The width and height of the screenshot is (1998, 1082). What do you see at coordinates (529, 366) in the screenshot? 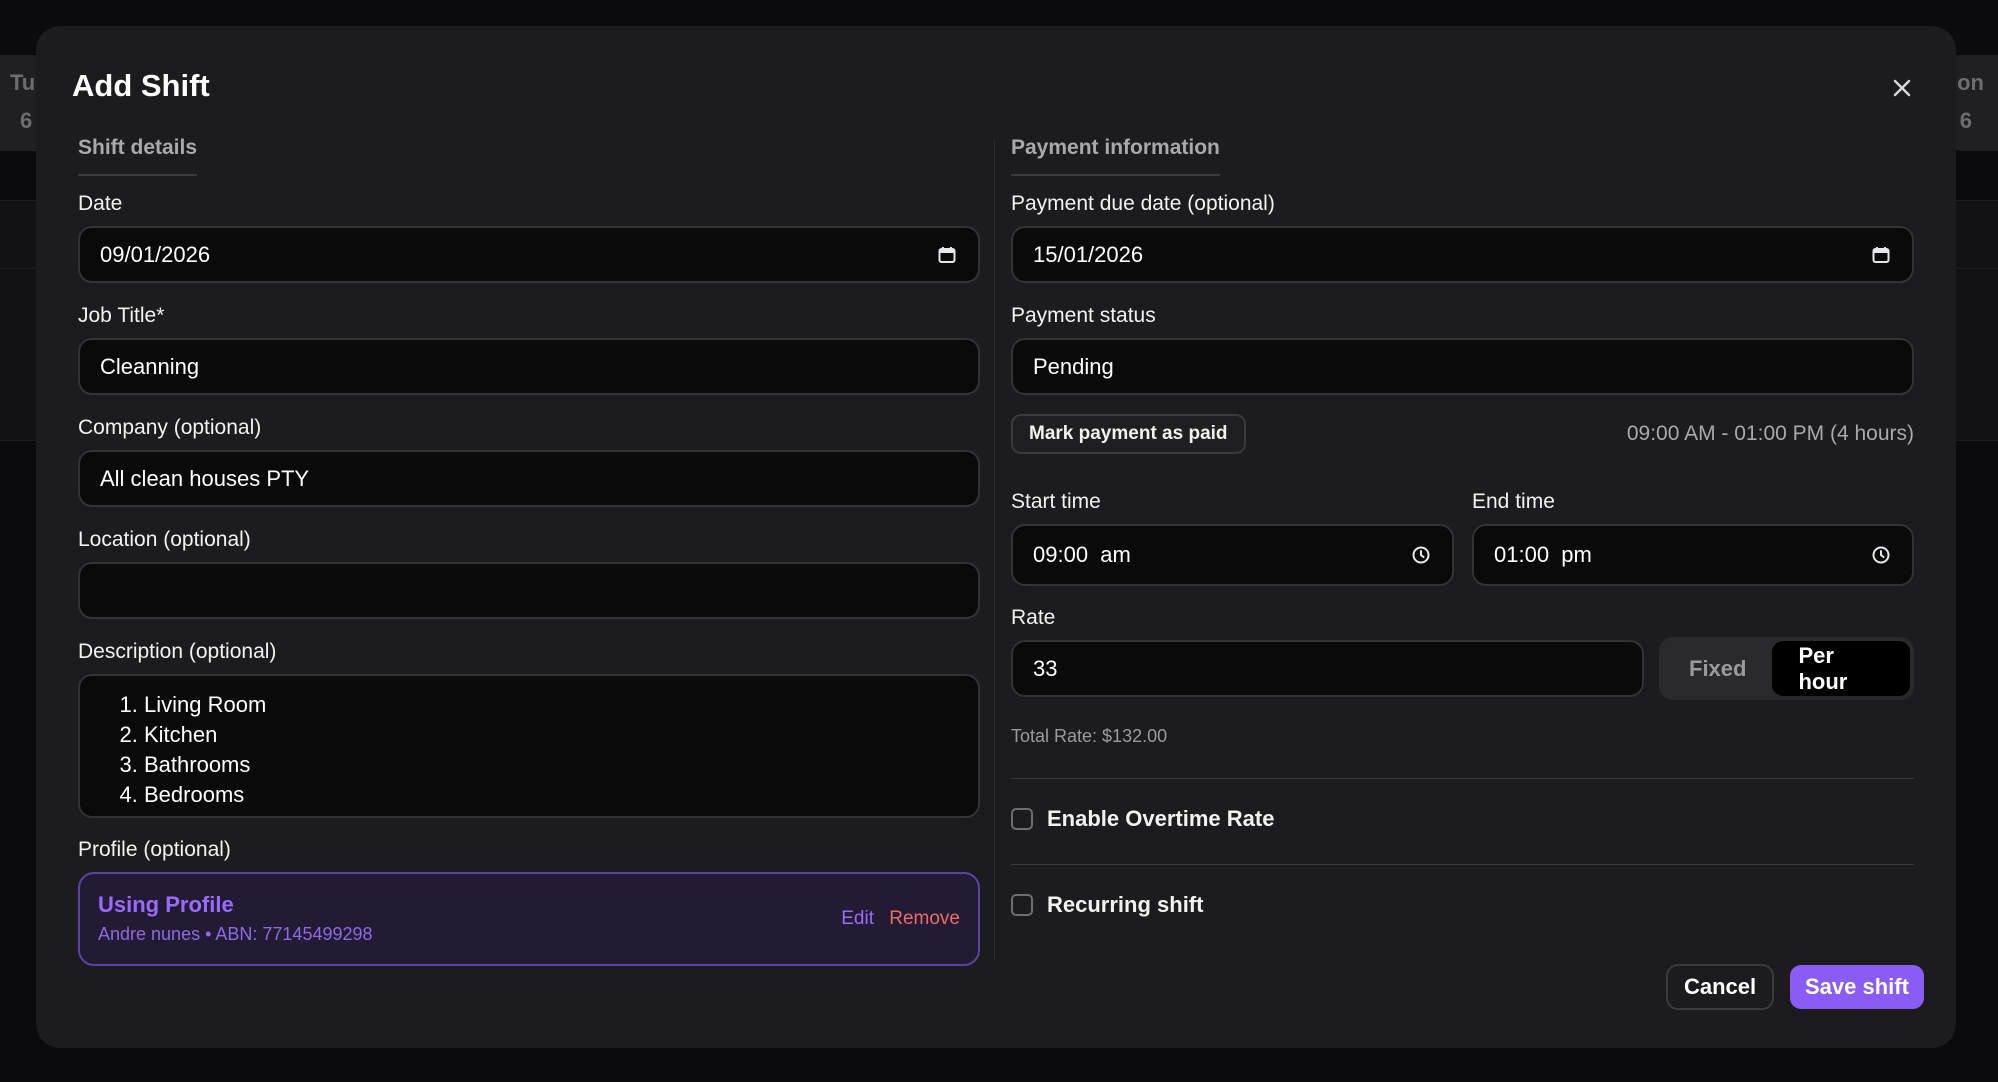
I see `job-title-input: Cleanning` at bounding box center [529, 366].